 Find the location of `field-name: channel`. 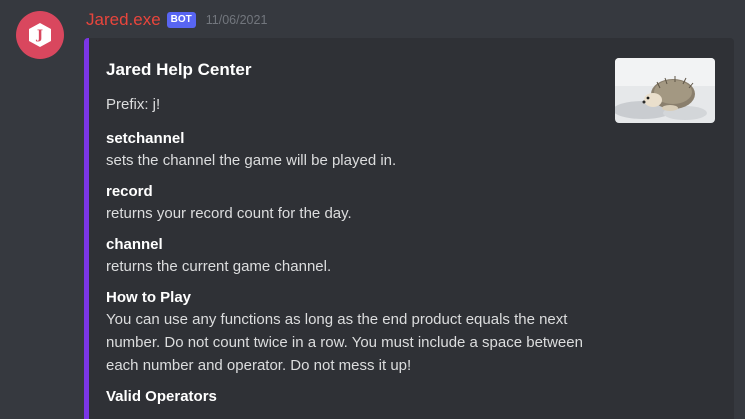

field-name: channel is located at coordinates (134, 244).